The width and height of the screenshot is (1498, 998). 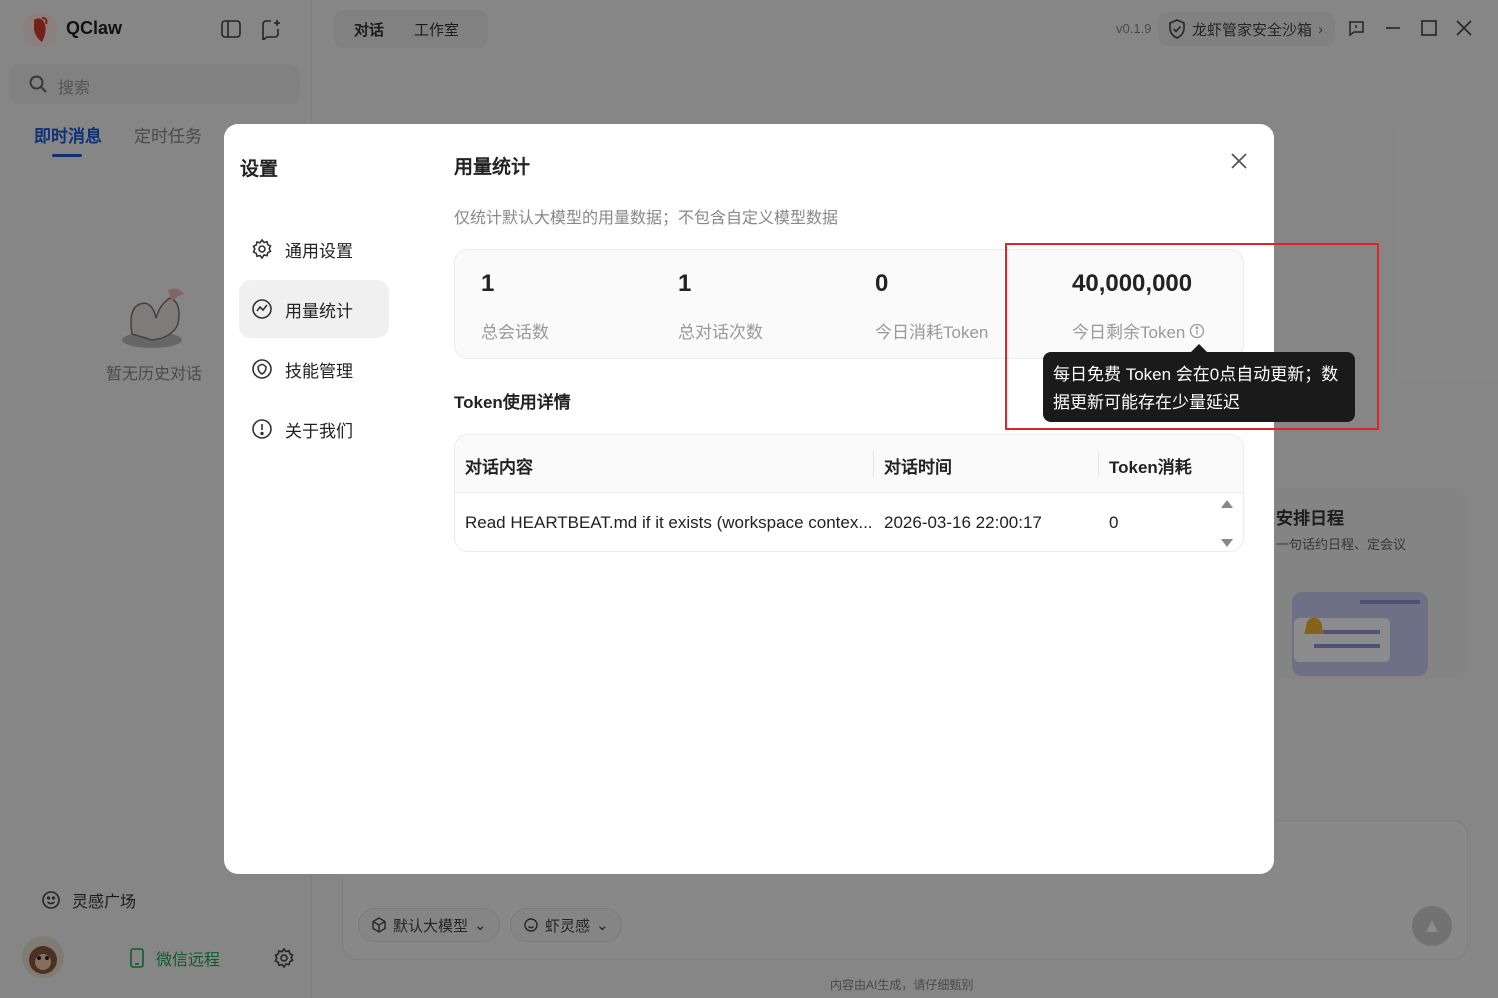 I want to click on stat-total-chats: 1 总对话次数, so click(x=720, y=306).